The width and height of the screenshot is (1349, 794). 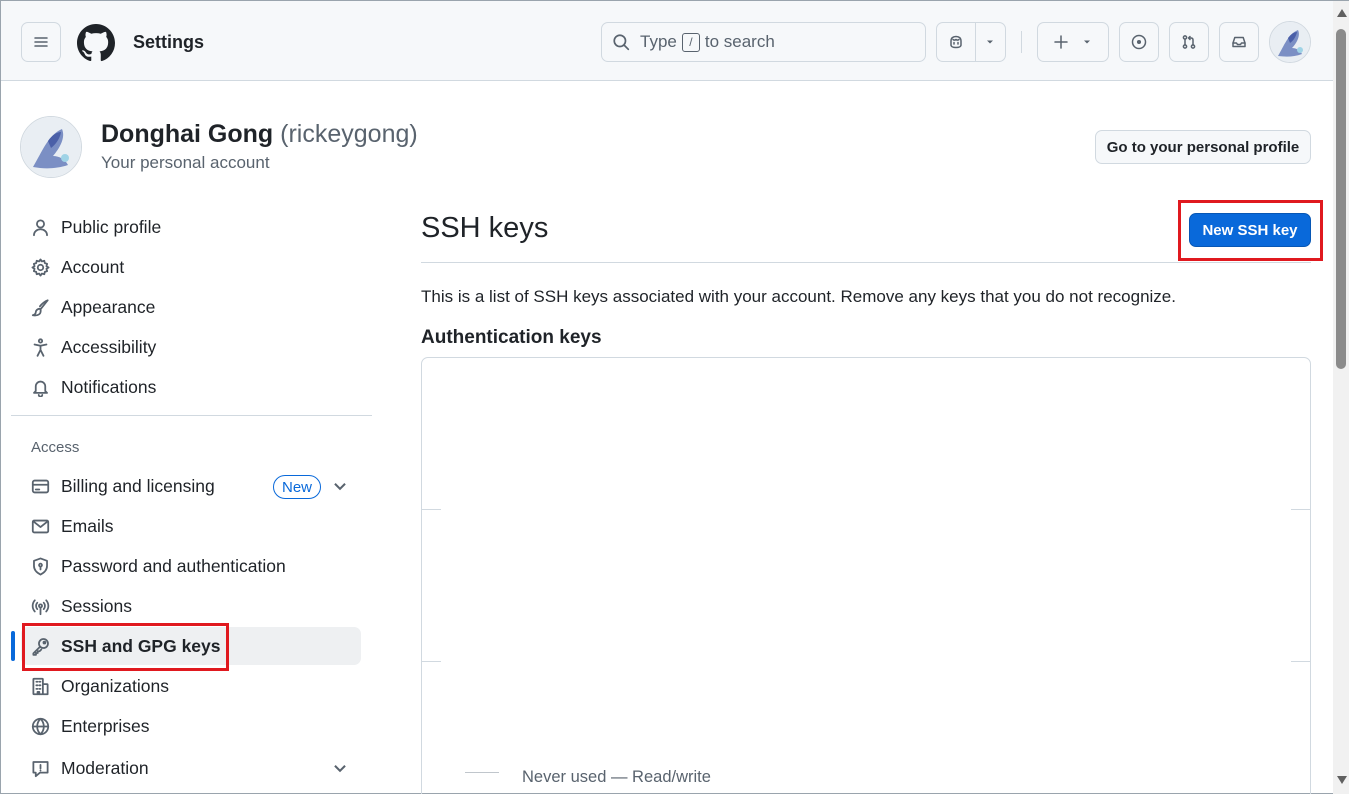 What do you see at coordinates (482, 772) in the screenshot?
I see `key-type-badge` at bounding box center [482, 772].